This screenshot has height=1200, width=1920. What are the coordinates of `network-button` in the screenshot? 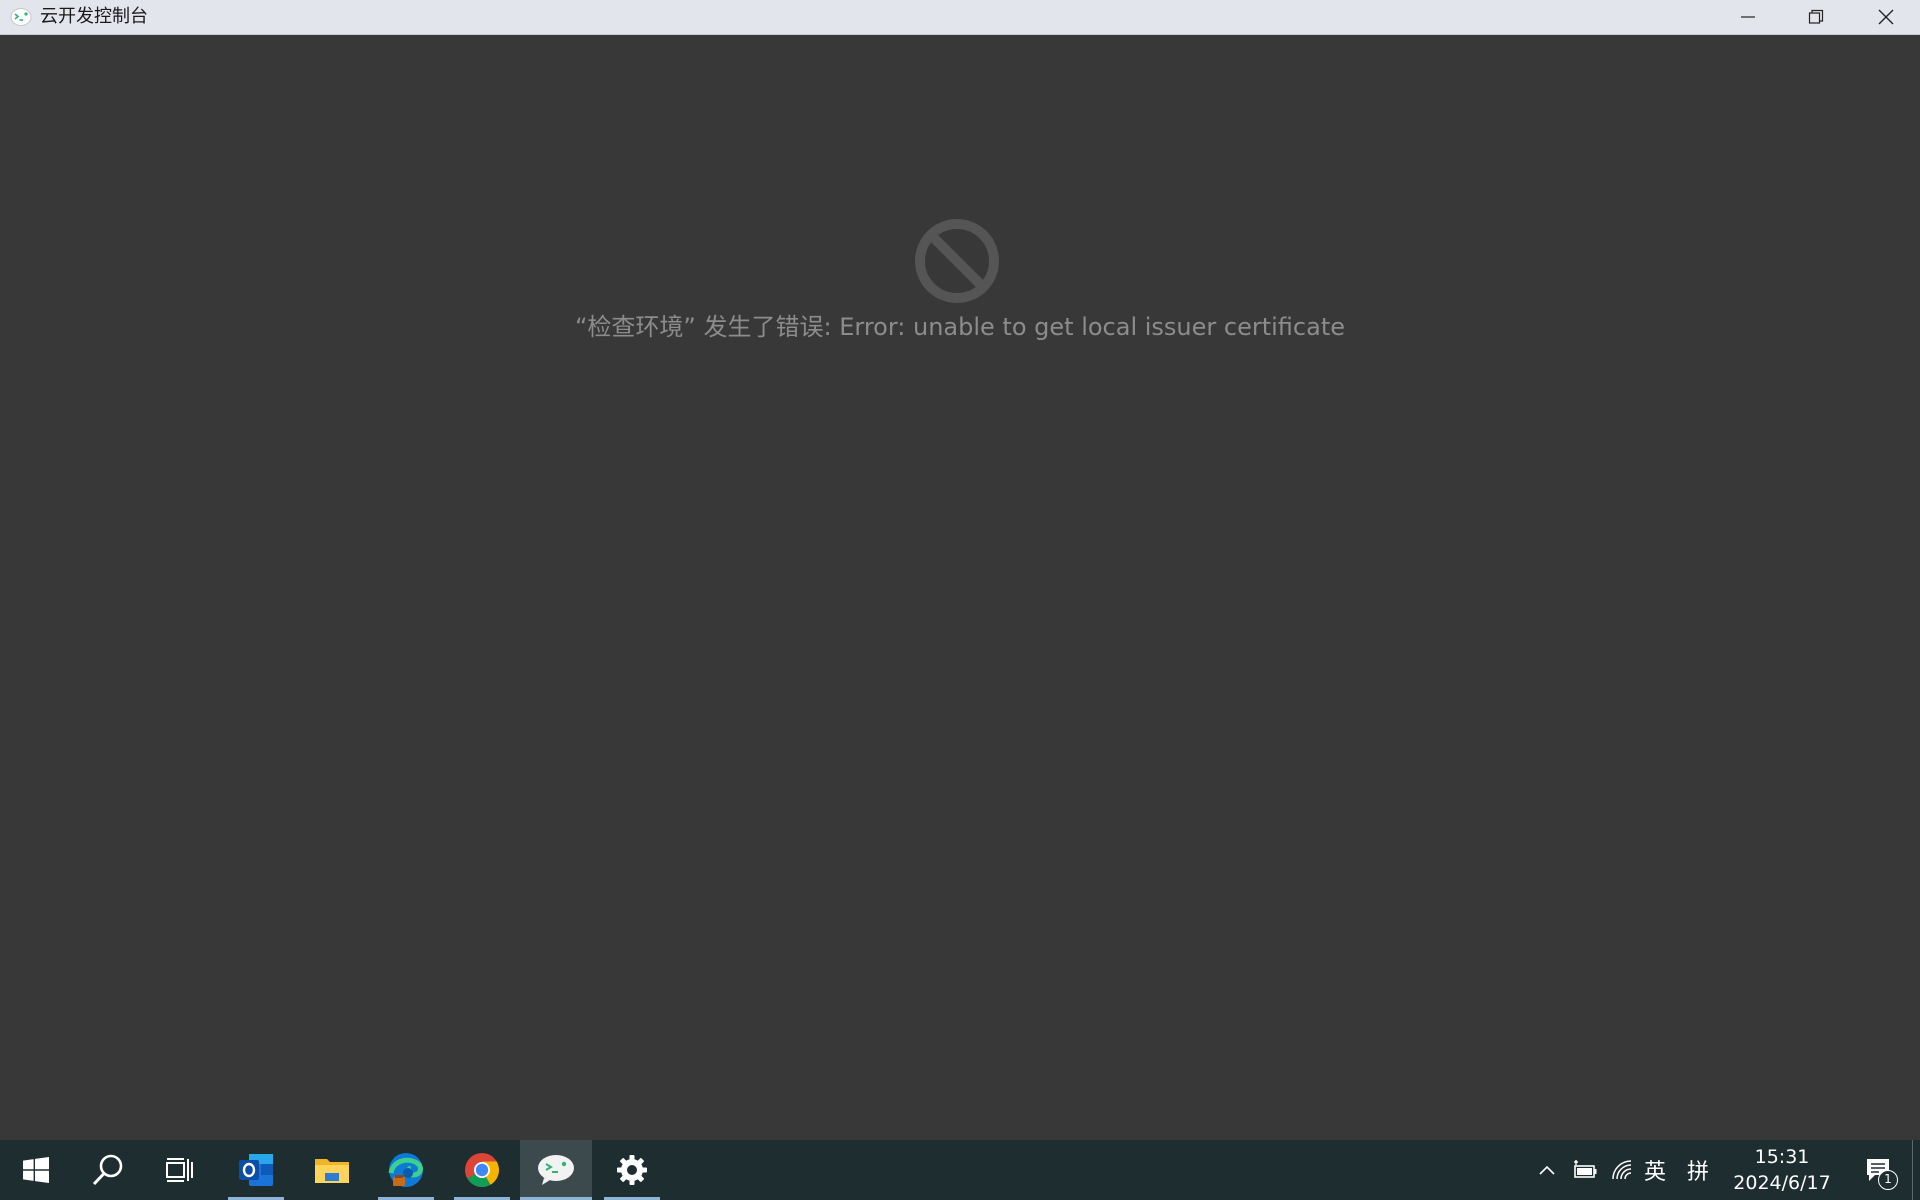 It's located at (1623, 1170).